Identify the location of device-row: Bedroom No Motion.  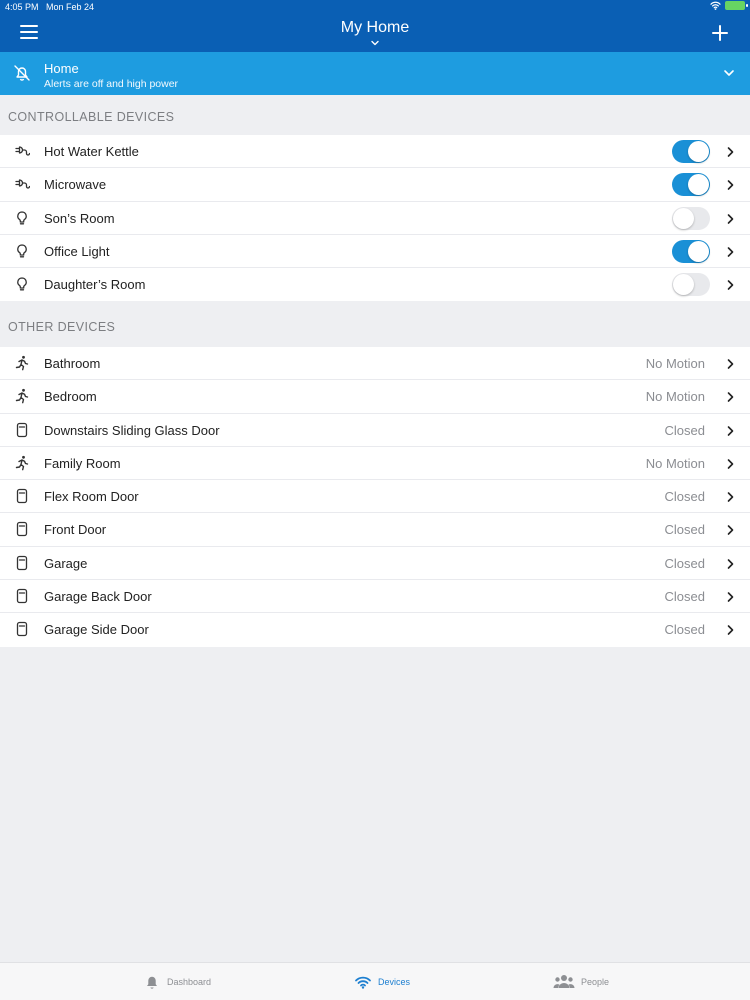
(375, 397).